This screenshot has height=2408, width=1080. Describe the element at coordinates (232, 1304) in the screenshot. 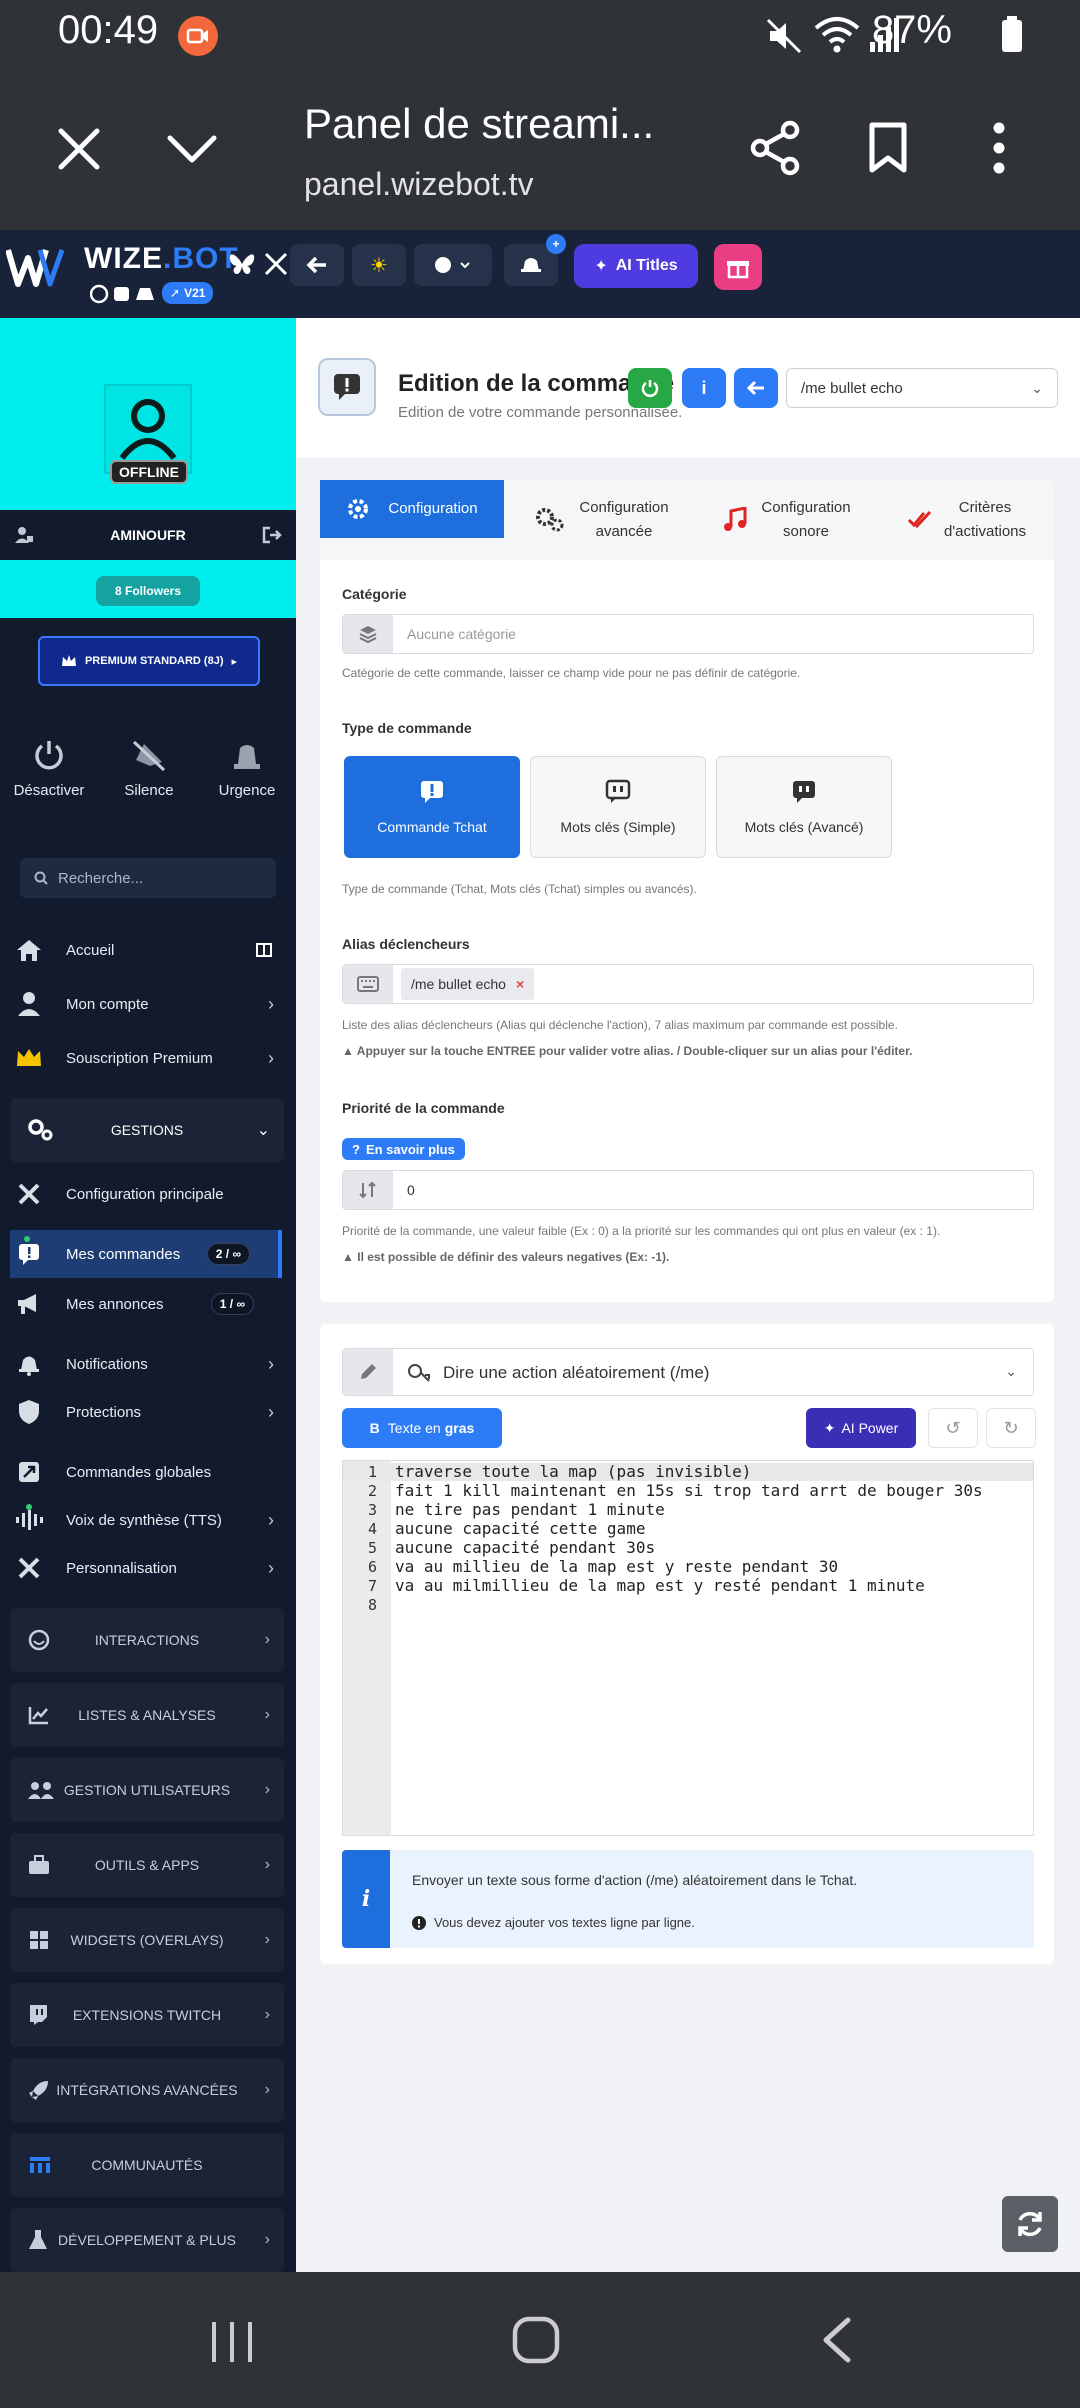

I see `announcements-count-badge: 1 / ∞` at that location.